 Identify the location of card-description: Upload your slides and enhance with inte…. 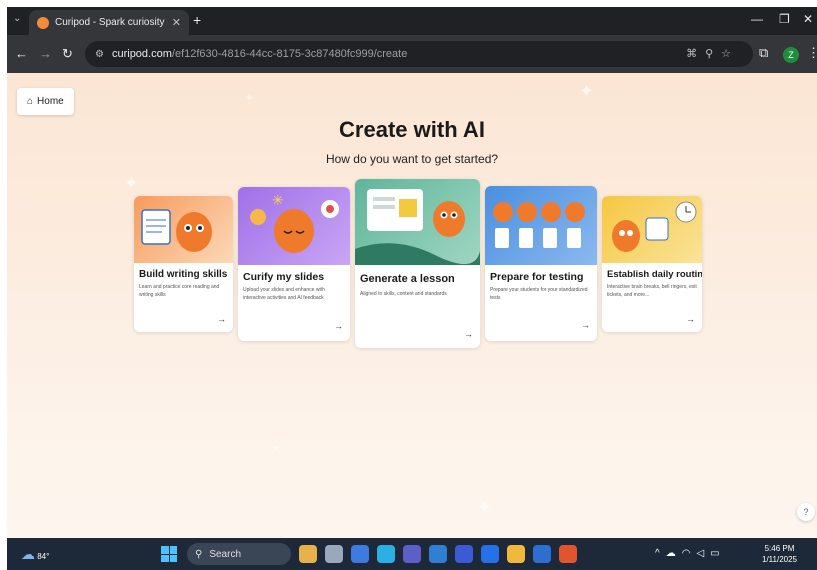
(284, 294).